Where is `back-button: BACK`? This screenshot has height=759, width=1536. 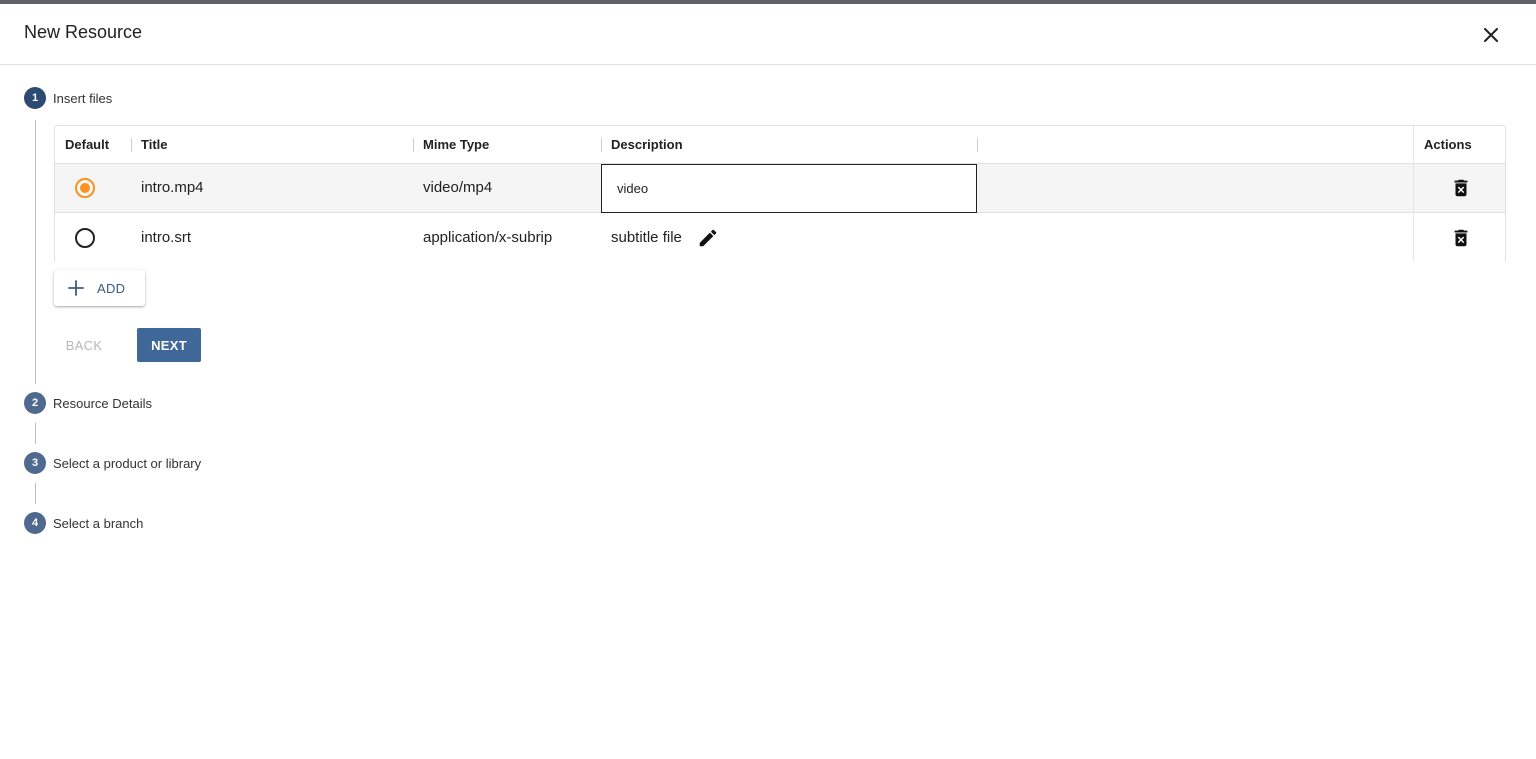
back-button: BACK is located at coordinates (84, 345).